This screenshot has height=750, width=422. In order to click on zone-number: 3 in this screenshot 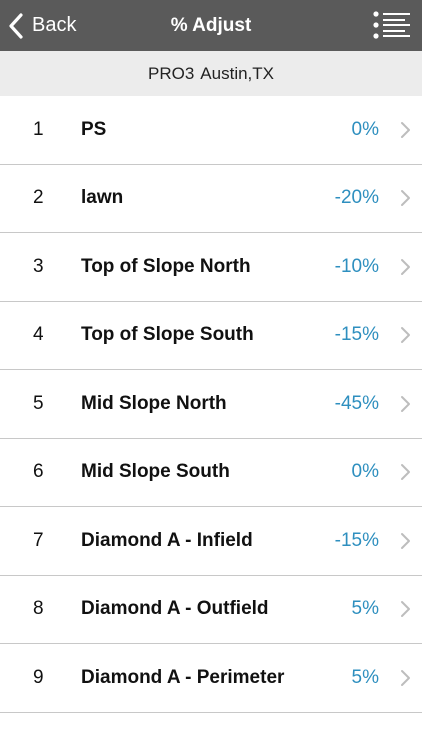, I will do `click(38, 266)`.